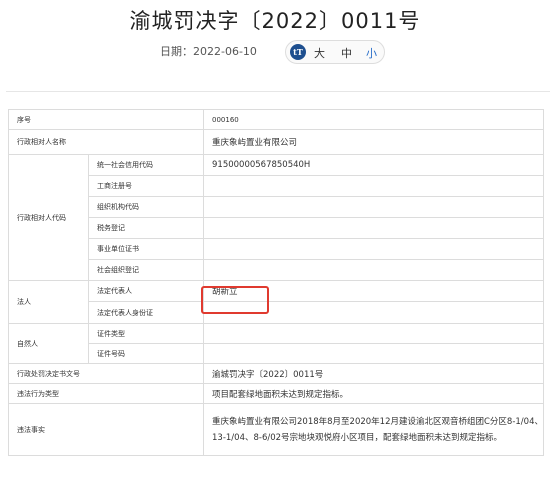  I want to click on table-row: 违法行为类型 项目配套绿地面积未达到规定指标。, so click(276, 393).